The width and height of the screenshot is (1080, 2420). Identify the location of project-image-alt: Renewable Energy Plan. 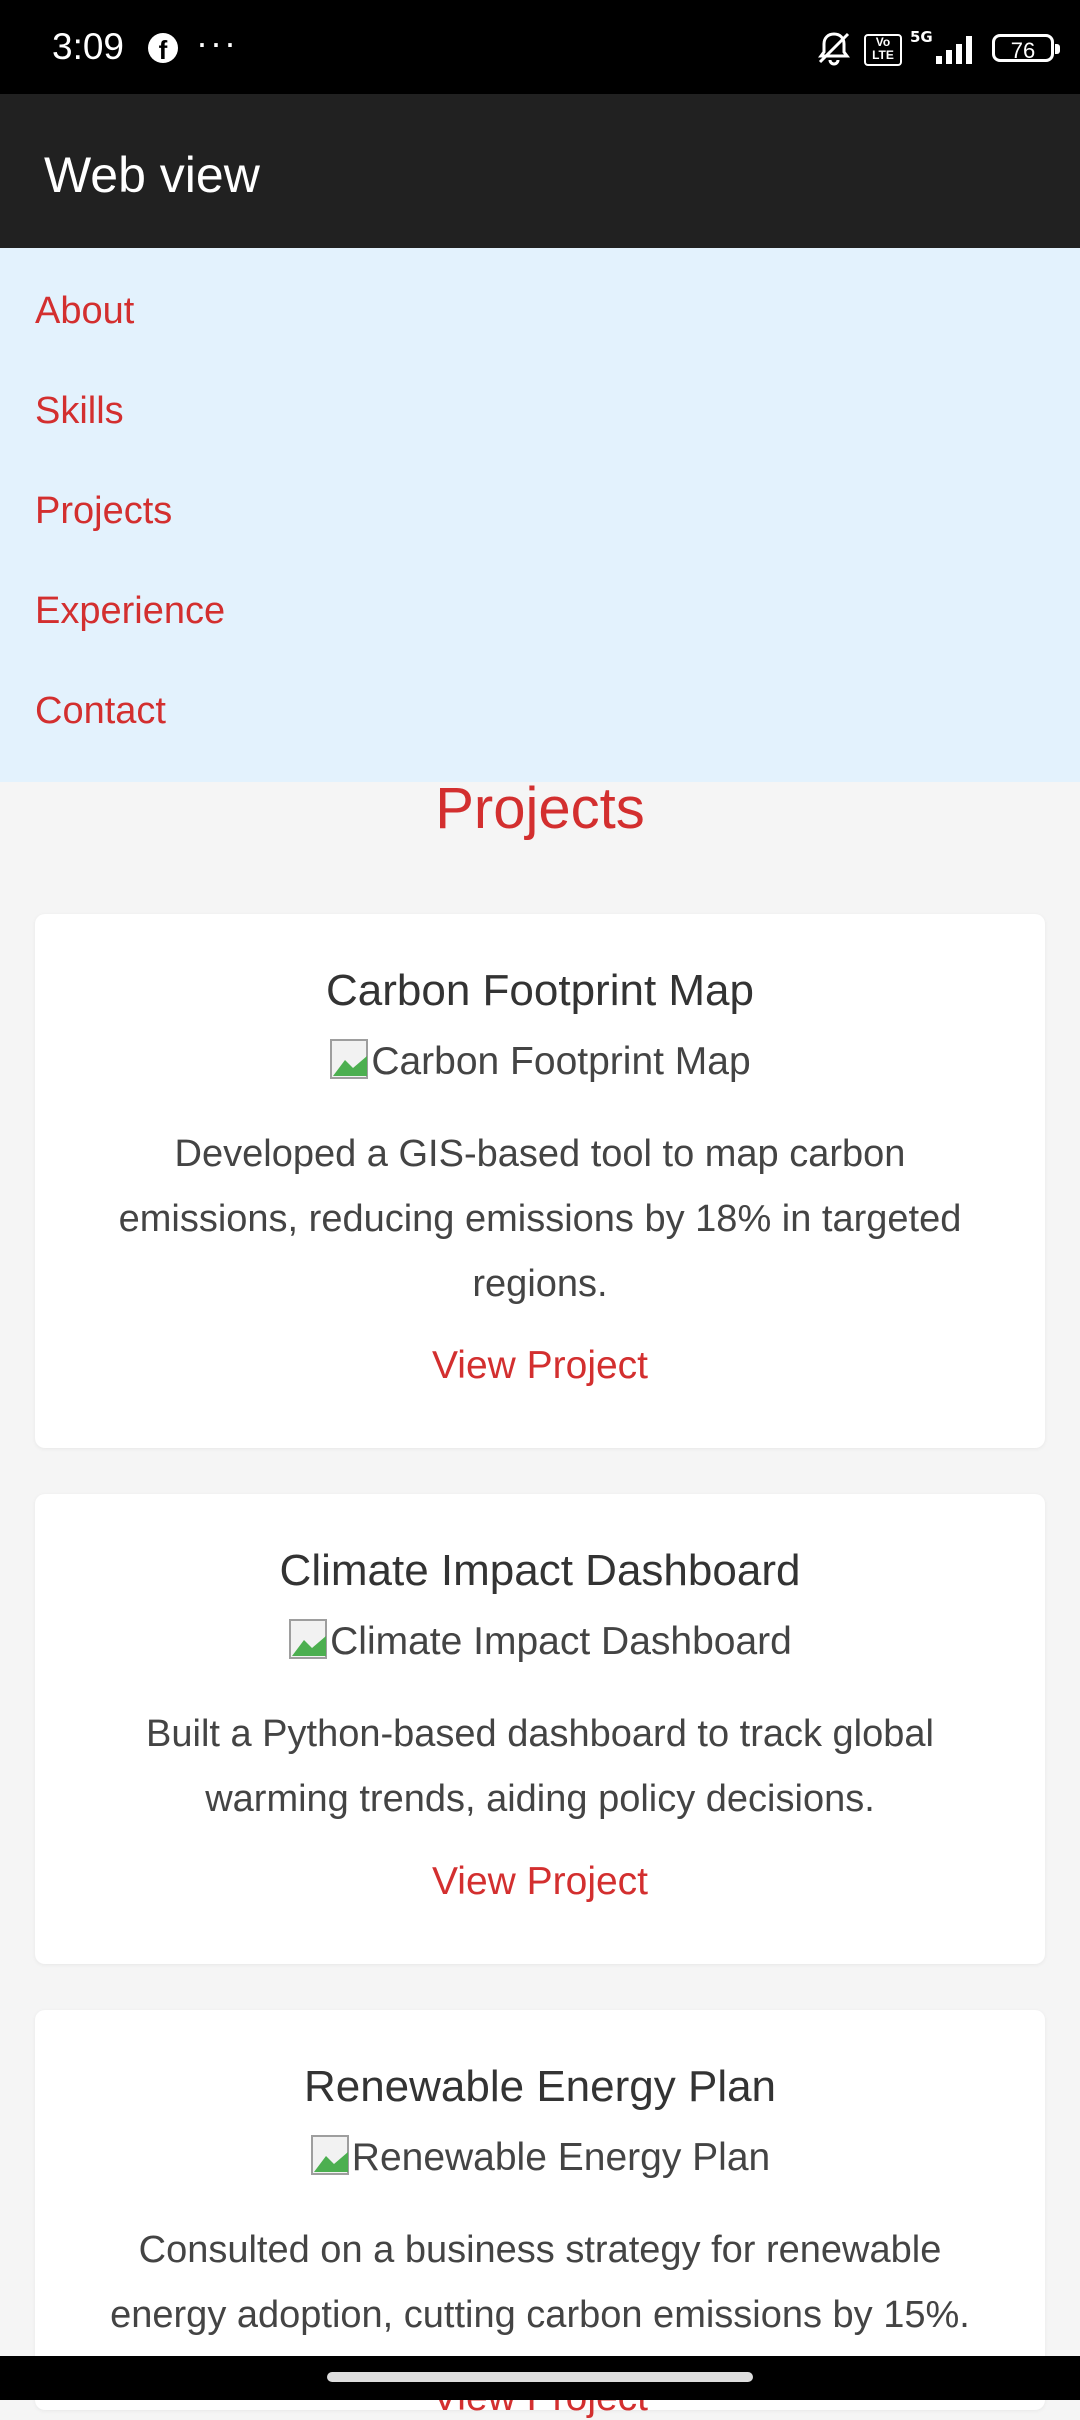
(561, 2157).